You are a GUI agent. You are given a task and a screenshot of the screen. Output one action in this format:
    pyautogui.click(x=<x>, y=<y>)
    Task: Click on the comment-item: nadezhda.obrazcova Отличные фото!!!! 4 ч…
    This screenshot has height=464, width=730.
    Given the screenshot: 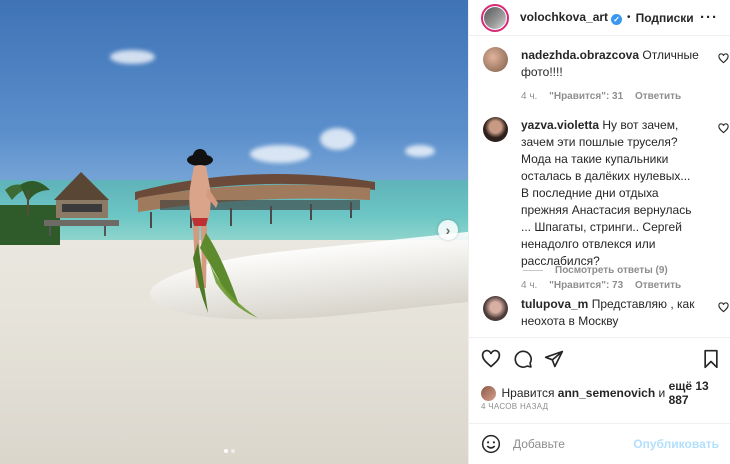 What is the action you would take?
    pyautogui.click(x=605, y=74)
    